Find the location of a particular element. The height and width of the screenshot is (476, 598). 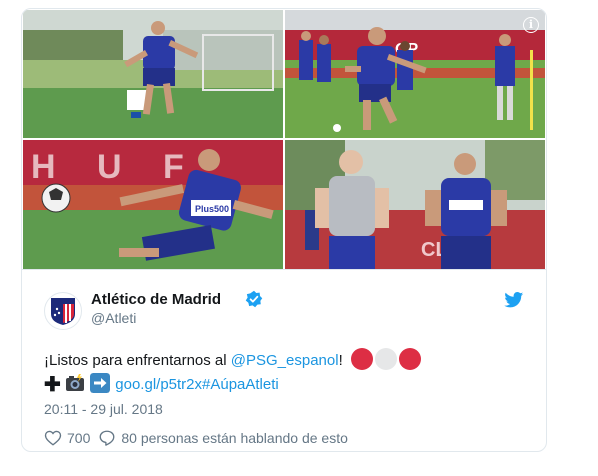

avatar is located at coordinates (63, 311).